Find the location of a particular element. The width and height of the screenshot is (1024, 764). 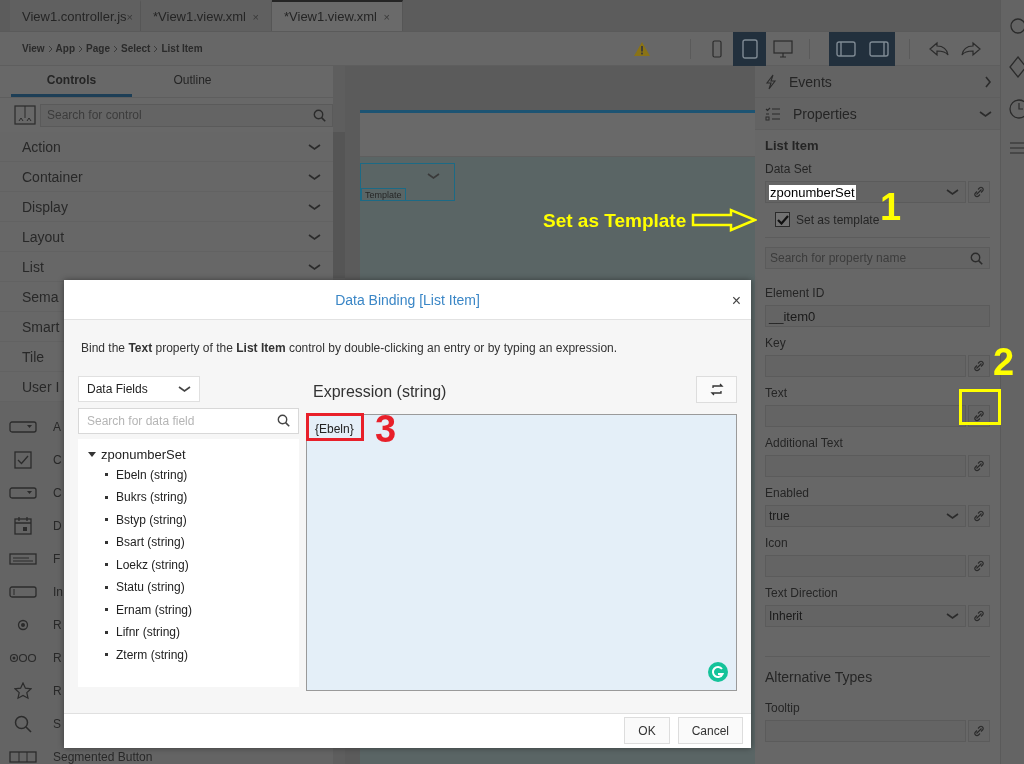

step-number: 2 is located at coordinates (1004, 362).